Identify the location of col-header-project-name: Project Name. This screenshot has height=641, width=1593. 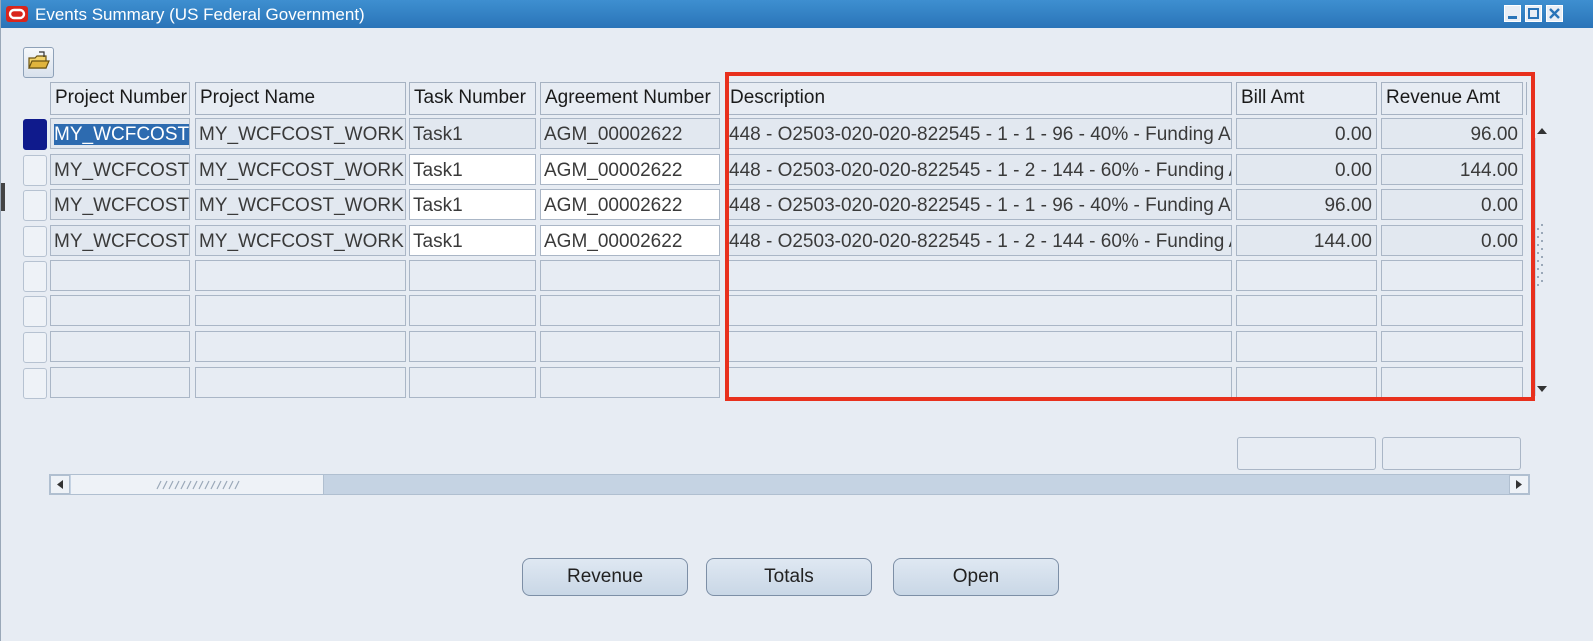
(300, 98).